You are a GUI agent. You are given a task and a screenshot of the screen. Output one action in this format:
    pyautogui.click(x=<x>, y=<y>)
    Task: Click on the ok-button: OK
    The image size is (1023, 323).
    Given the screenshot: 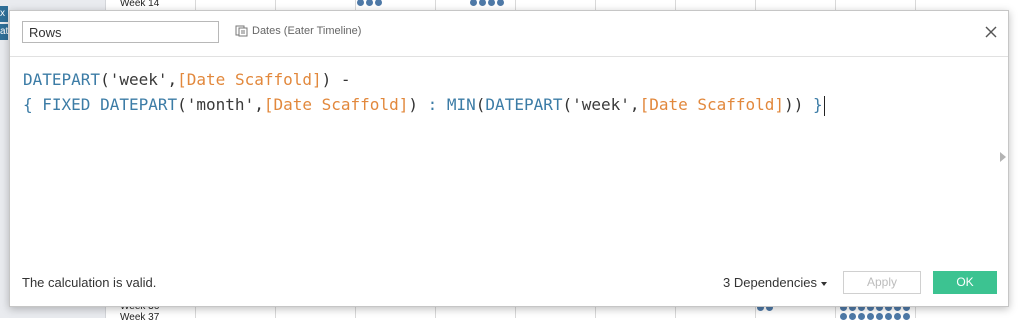 What is the action you would take?
    pyautogui.click(x=965, y=282)
    